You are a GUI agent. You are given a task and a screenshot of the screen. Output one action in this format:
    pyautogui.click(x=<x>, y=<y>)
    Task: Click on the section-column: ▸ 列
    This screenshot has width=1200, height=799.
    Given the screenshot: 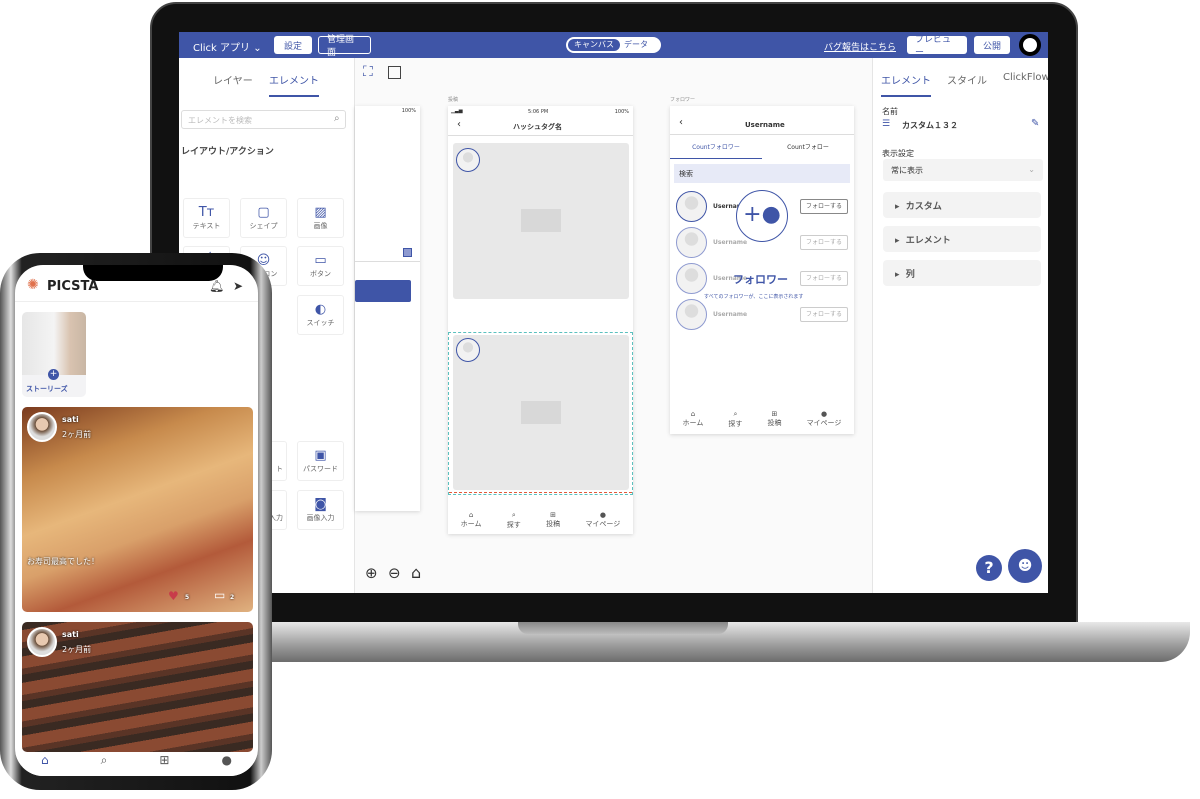 What is the action you would take?
    pyautogui.click(x=962, y=273)
    